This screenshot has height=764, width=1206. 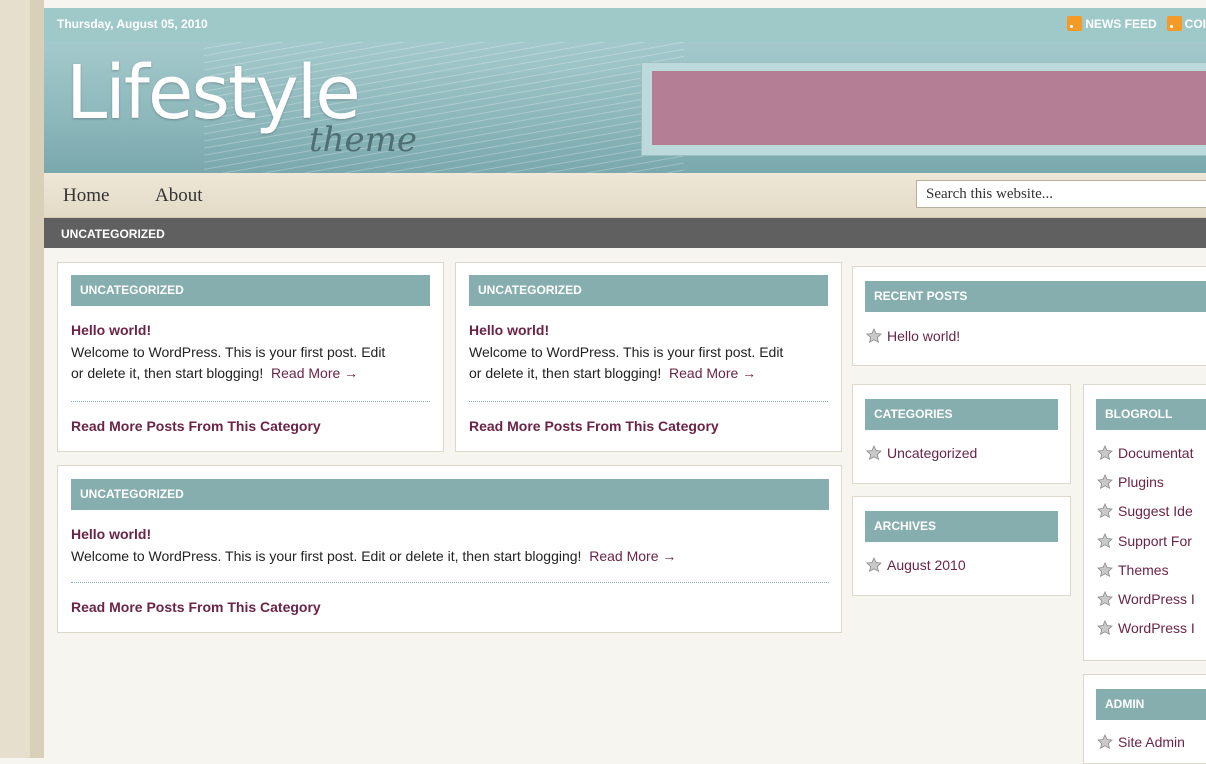 I want to click on list-item: Suggest Ide, so click(x=1146, y=515).